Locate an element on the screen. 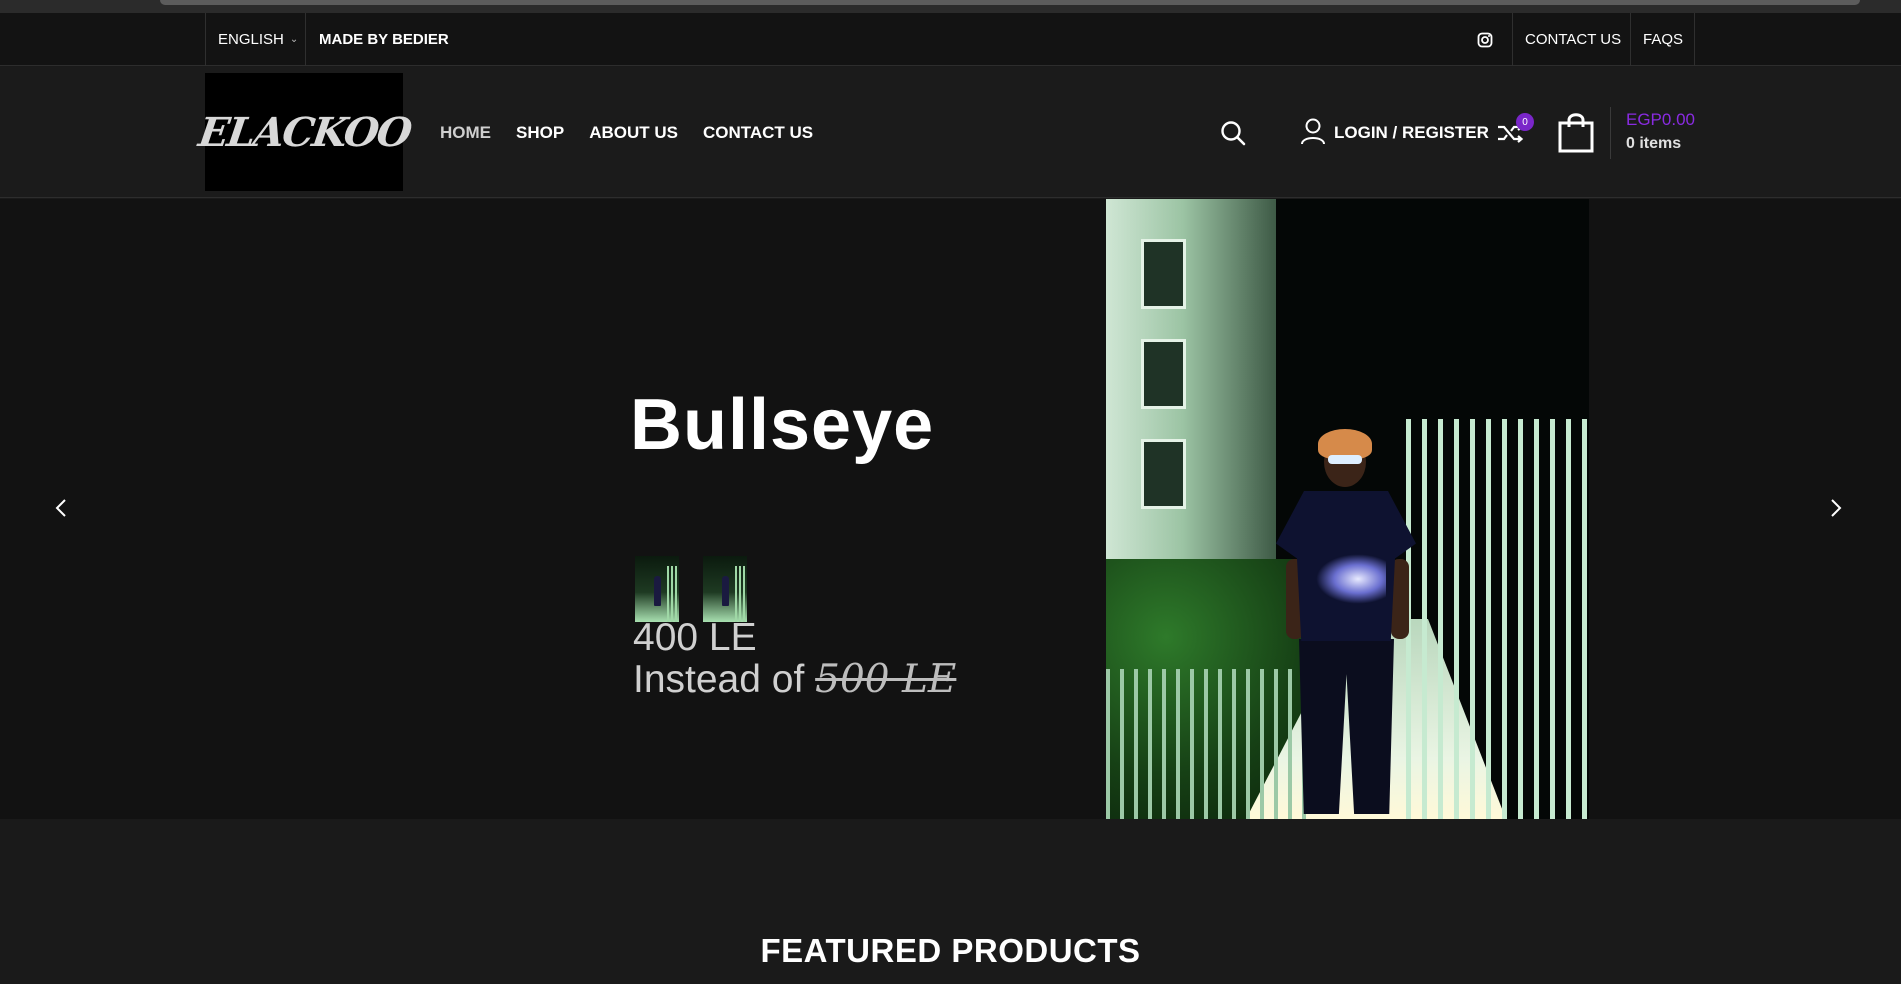 The width and height of the screenshot is (1901, 984). cart-items-count: 0 items is located at coordinates (1654, 143).